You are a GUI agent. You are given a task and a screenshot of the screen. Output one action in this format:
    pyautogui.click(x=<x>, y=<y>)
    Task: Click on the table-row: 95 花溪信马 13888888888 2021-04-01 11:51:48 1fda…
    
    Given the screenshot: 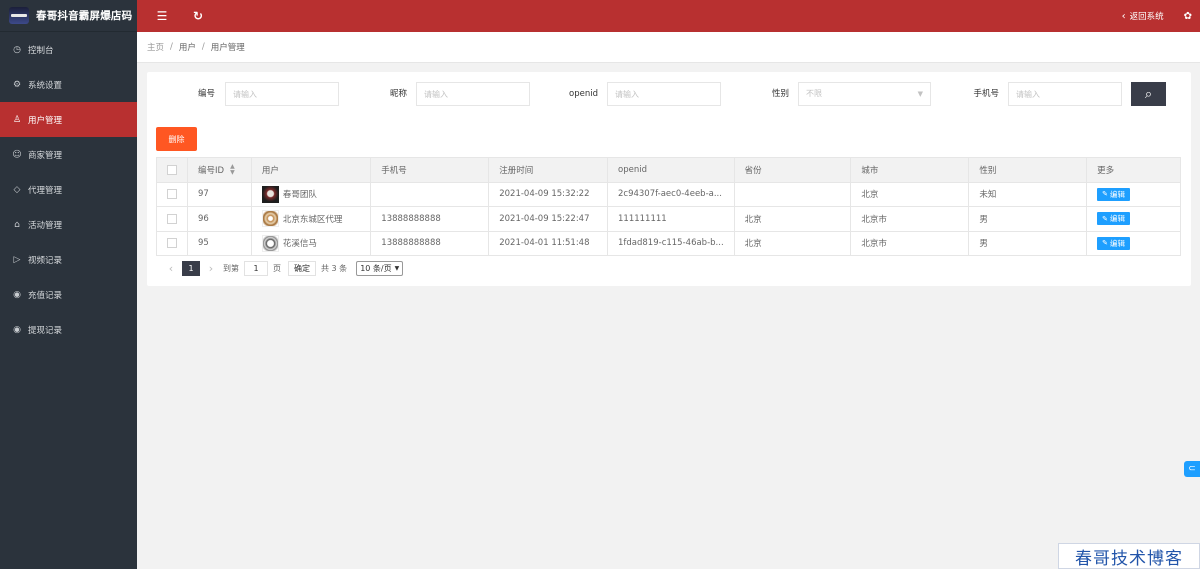 What is the action you would take?
    pyautogui.click(x=668, y=243)
    